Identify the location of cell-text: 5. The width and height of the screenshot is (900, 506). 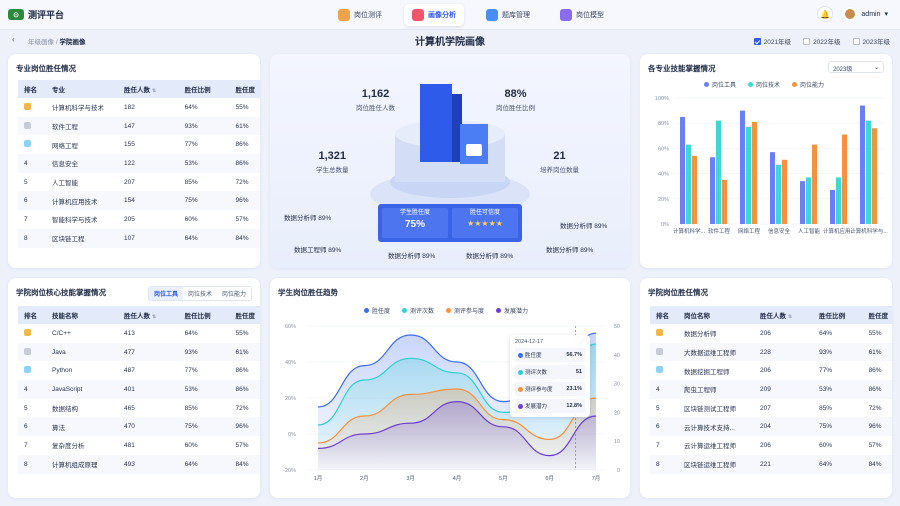
(658, 408).